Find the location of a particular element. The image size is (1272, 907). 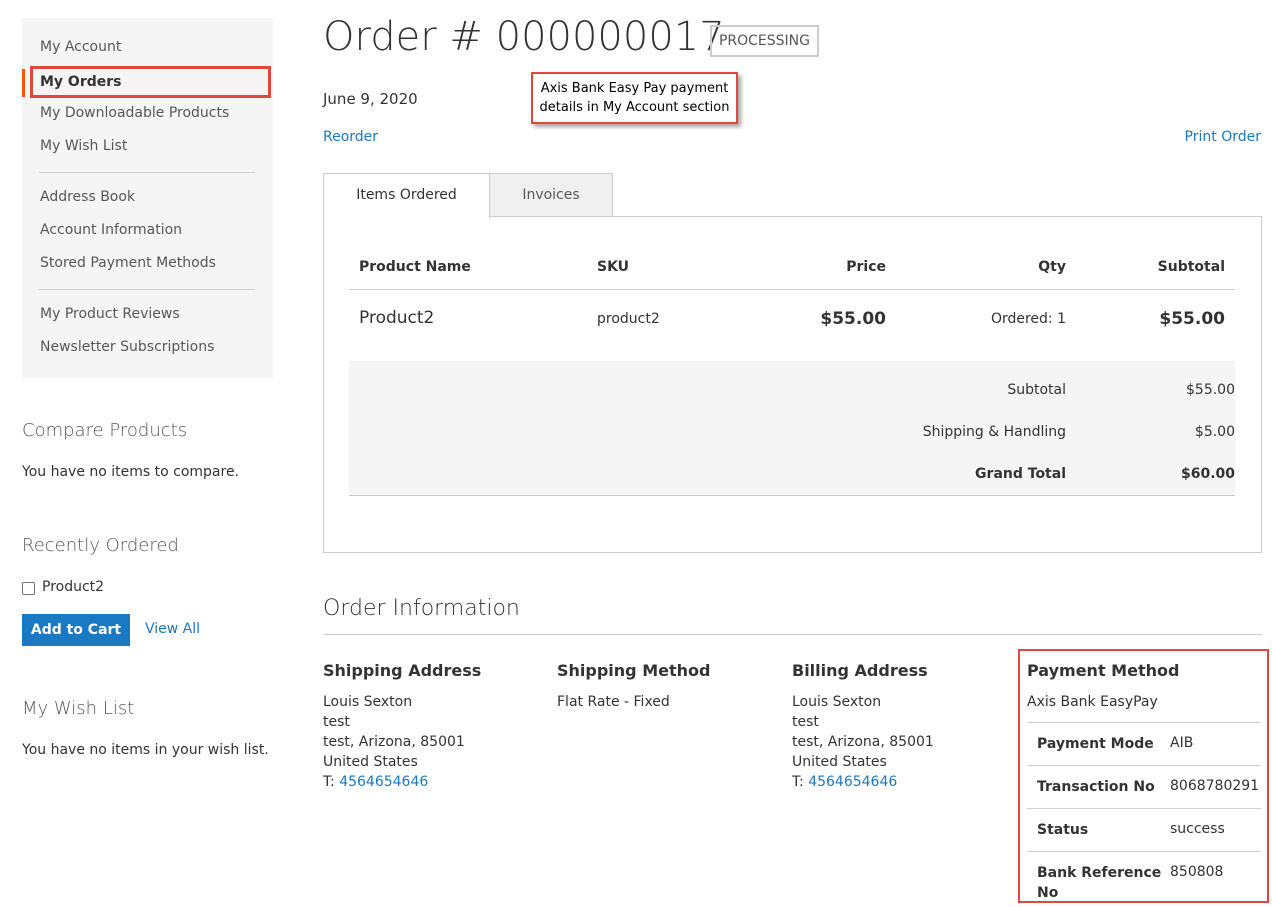

payment-method-name: Axis Bank EasyPay is located at coordinates (1092, 702).